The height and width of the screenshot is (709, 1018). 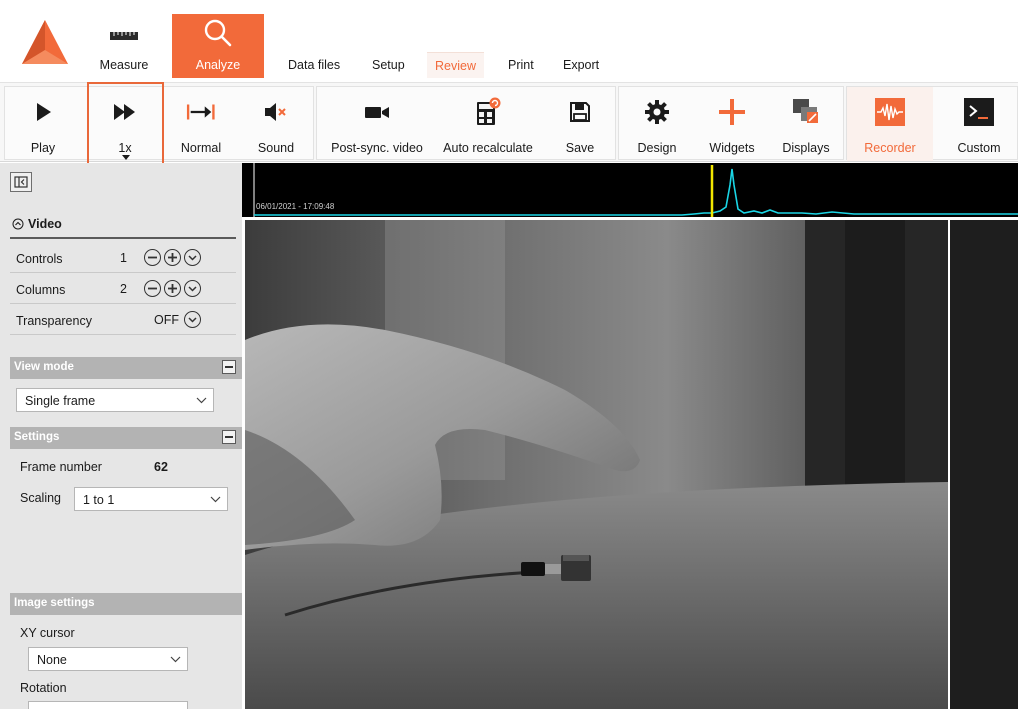 What do you see at coordinates (488, 112) in the screenshot?
I see `calculator-icon` at bounding box center [488, 112].